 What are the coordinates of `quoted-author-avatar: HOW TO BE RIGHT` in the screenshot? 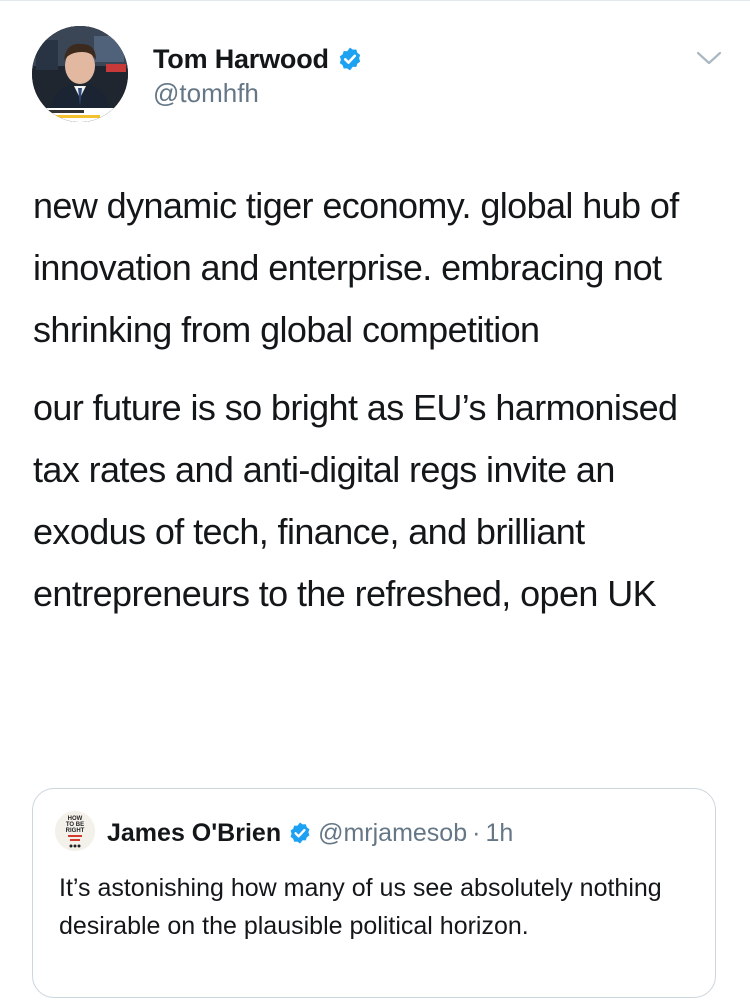 It's located at (75, 831).